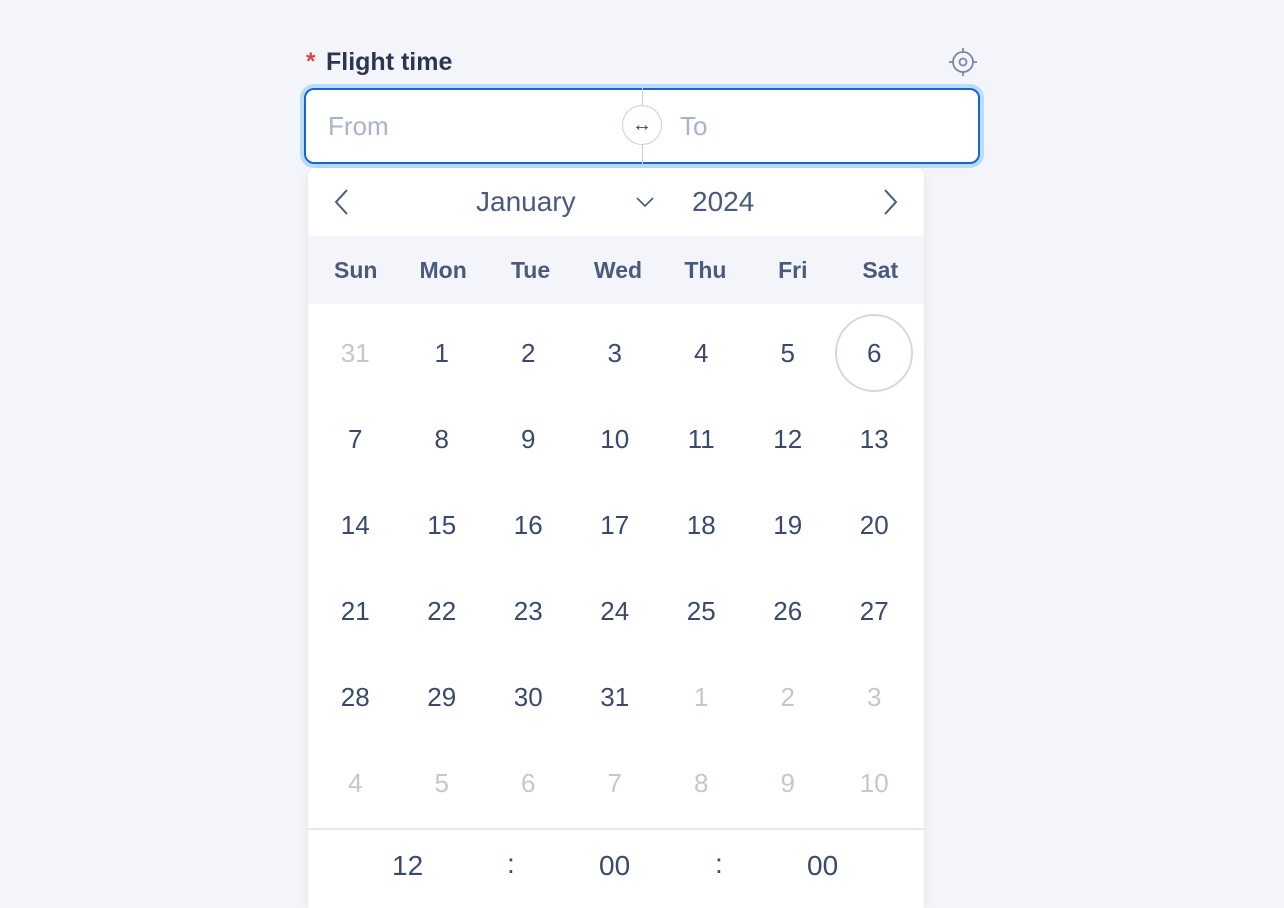 Image resolution: width=1284 pixels, height=908 pixels. What do you see at coordinates (355, 525) in the screenshot?
I see `day-cell: 14` at bounding box center [355, 525].